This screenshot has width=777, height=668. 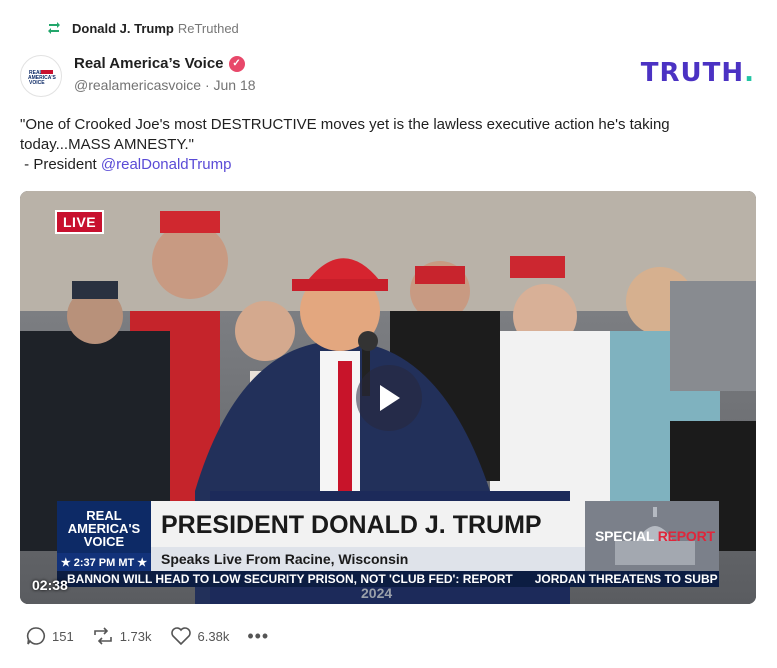 What do you see at coordinates (236, 63) in the screenshot?
I see `verified-badge-icon: ✓` at bounding box center [236, 63].